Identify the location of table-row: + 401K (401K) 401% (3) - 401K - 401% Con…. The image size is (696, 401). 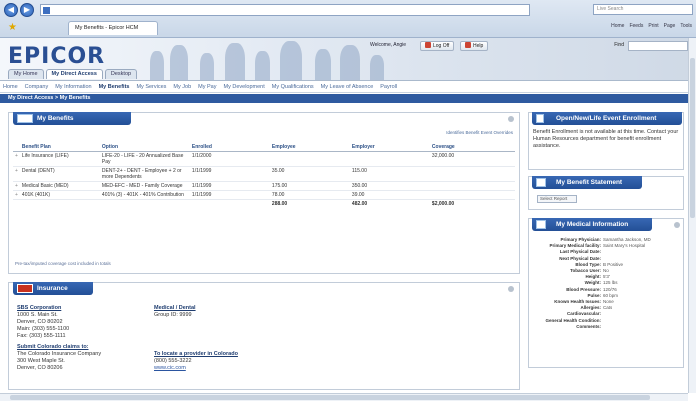
(264, 195).